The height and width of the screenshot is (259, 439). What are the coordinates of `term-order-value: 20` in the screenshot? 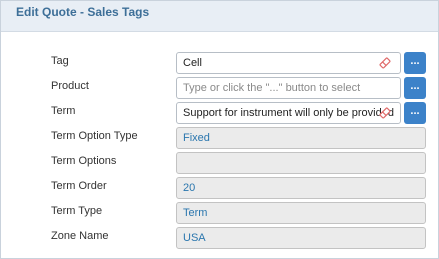 It's located at (189, 188).